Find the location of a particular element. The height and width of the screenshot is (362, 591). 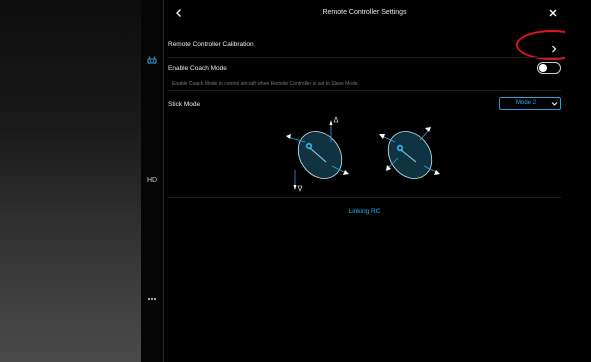

calibration-row: Remote Controller Calibration is located at coordinates (364, 45).